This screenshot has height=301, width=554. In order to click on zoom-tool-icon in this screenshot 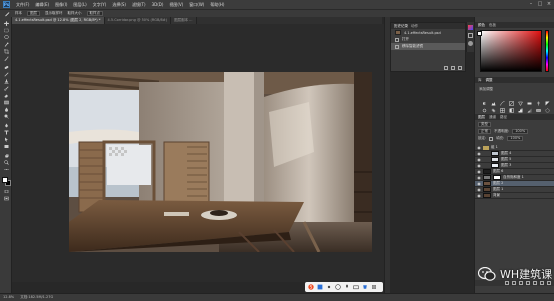, I will do `click(6, 162)`.